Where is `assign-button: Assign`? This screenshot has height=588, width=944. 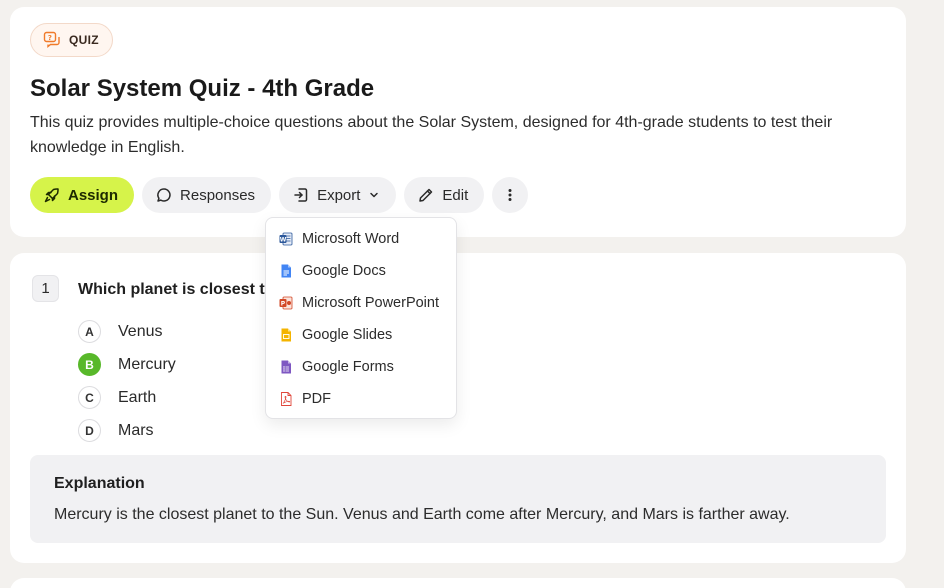
assign-button: Assign is located at coordinates (82, 195).